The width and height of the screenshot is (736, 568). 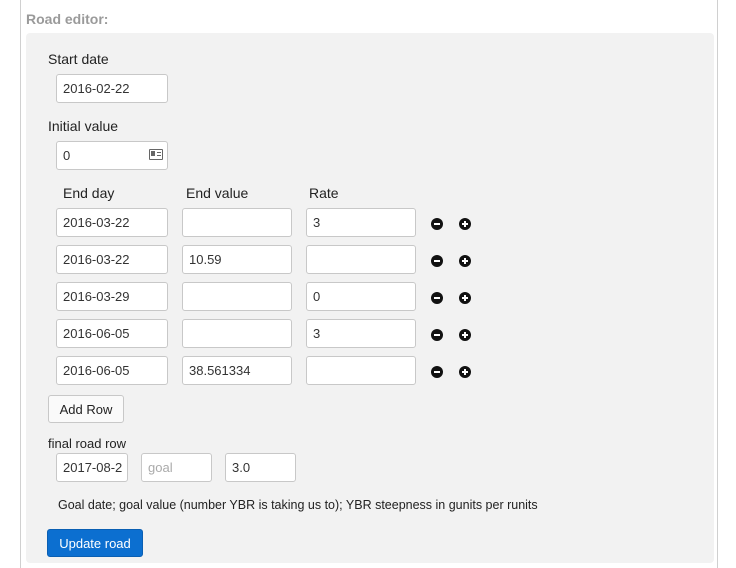 What do you see at coordinates (95, 543) in the screenshot?
I see `update-road-button: Update road` at bounding box center [95, 543].